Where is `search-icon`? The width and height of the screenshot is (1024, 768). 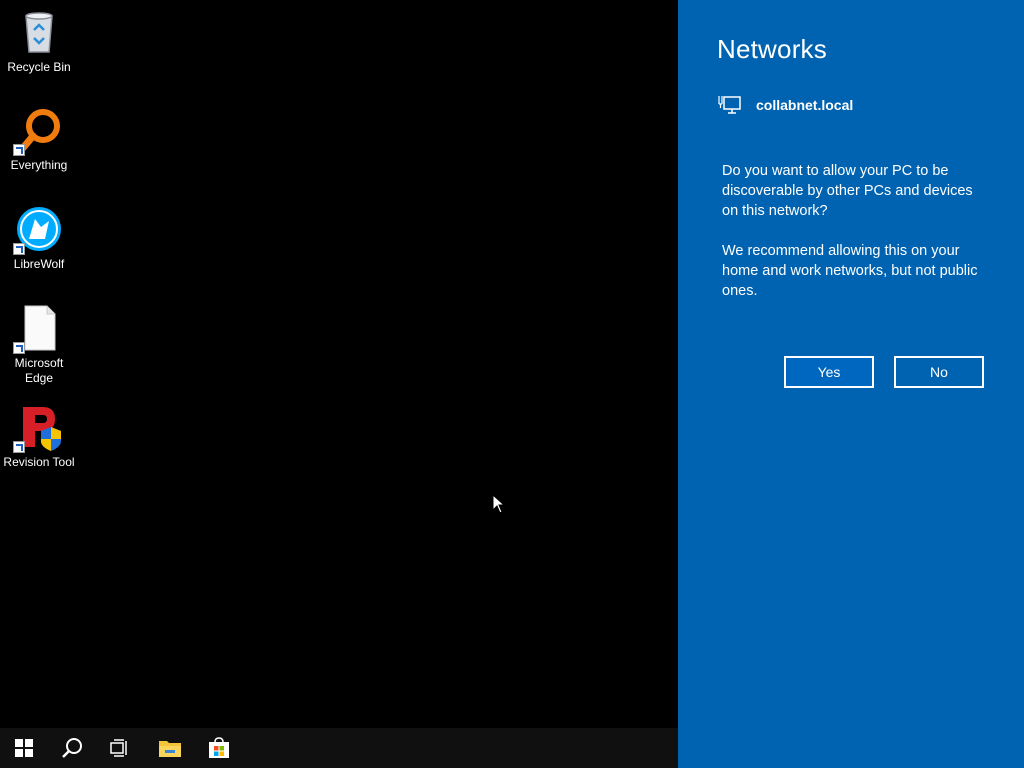 search-icon is located at coordinates (72, 748).